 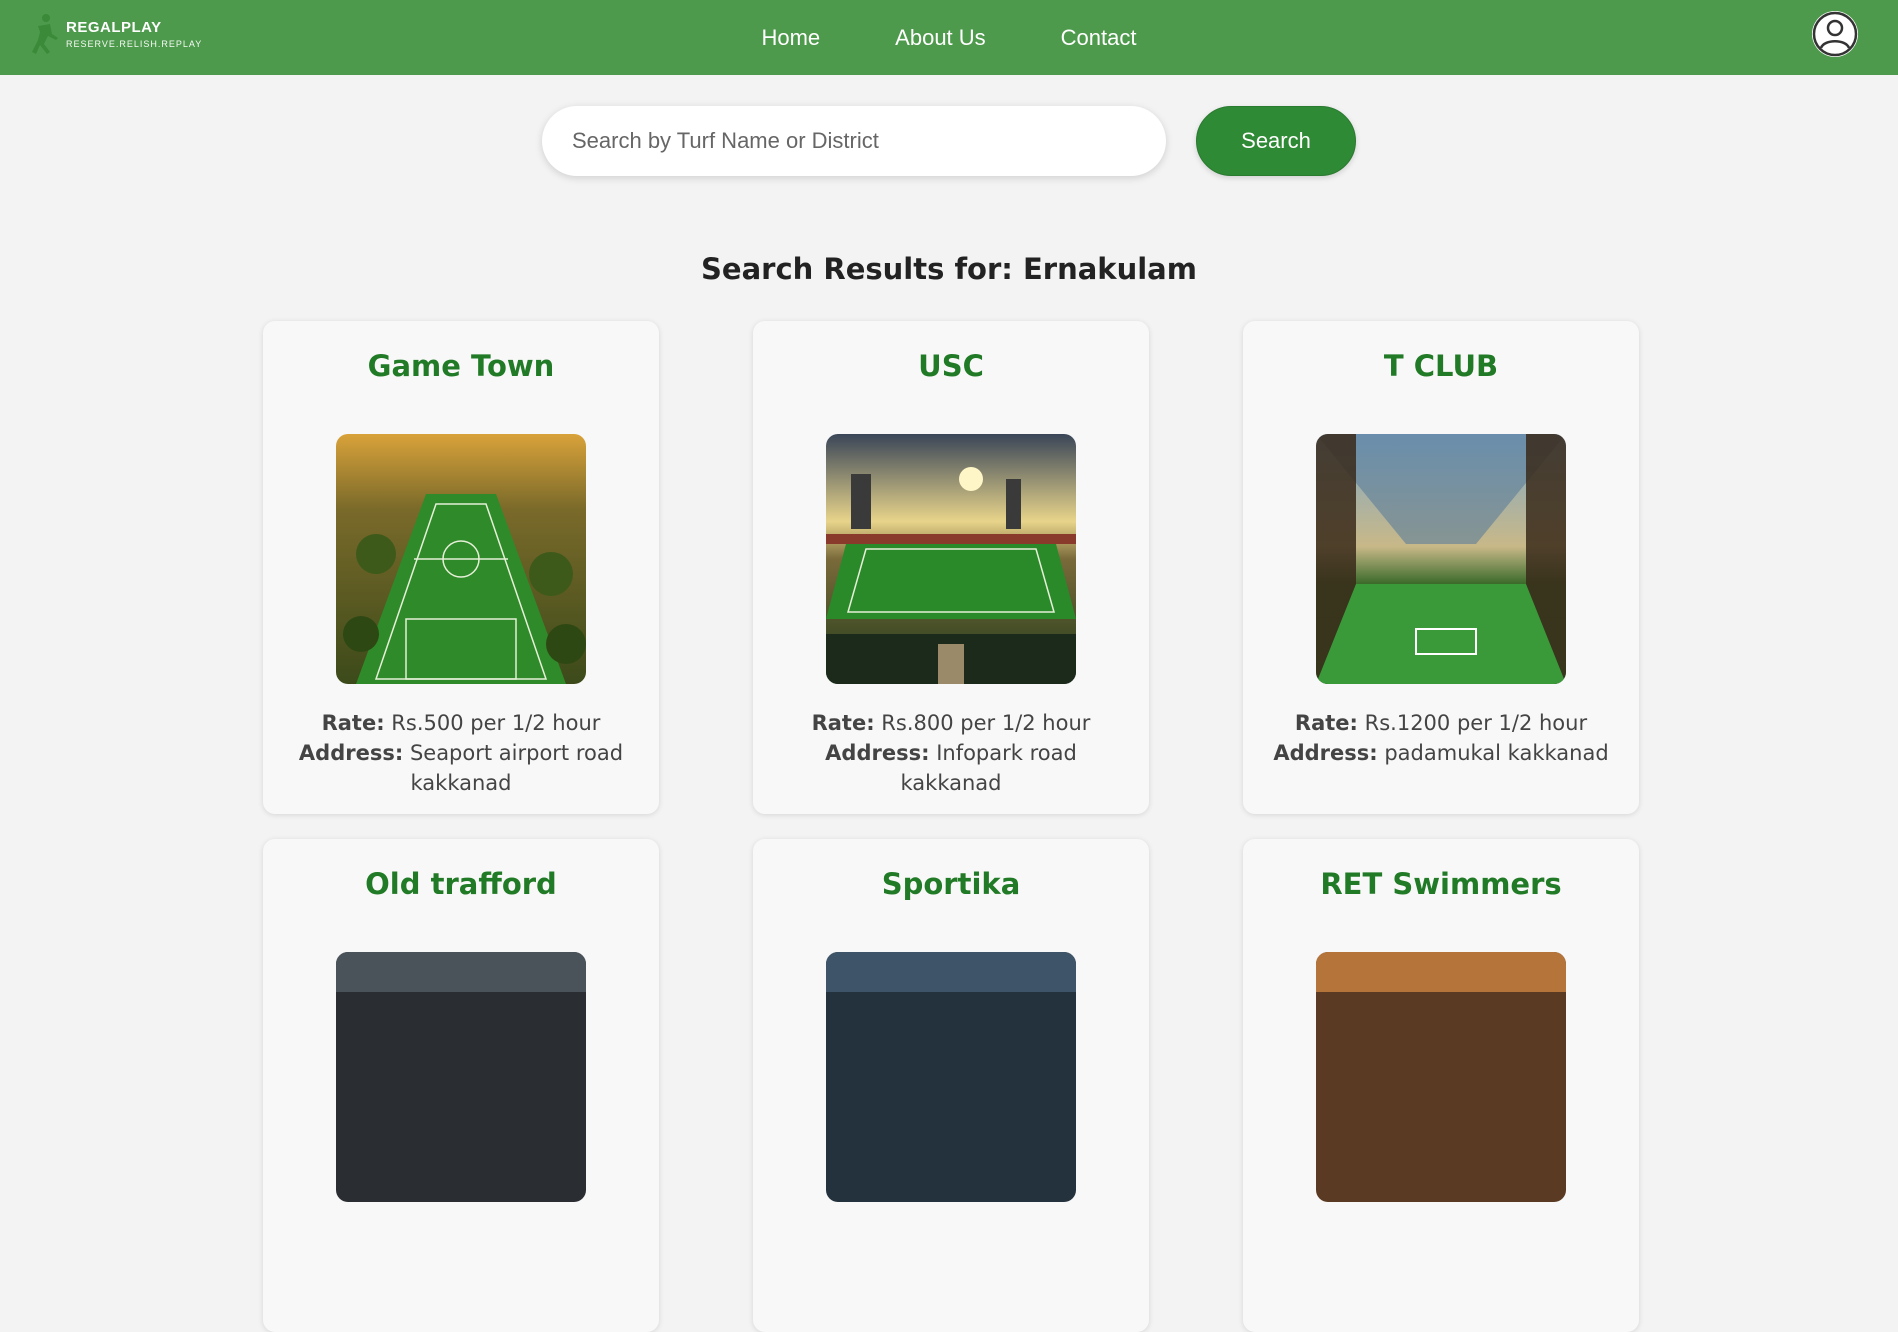 I want to click on turf-name: Old trafford, so click(x=461, y=884).